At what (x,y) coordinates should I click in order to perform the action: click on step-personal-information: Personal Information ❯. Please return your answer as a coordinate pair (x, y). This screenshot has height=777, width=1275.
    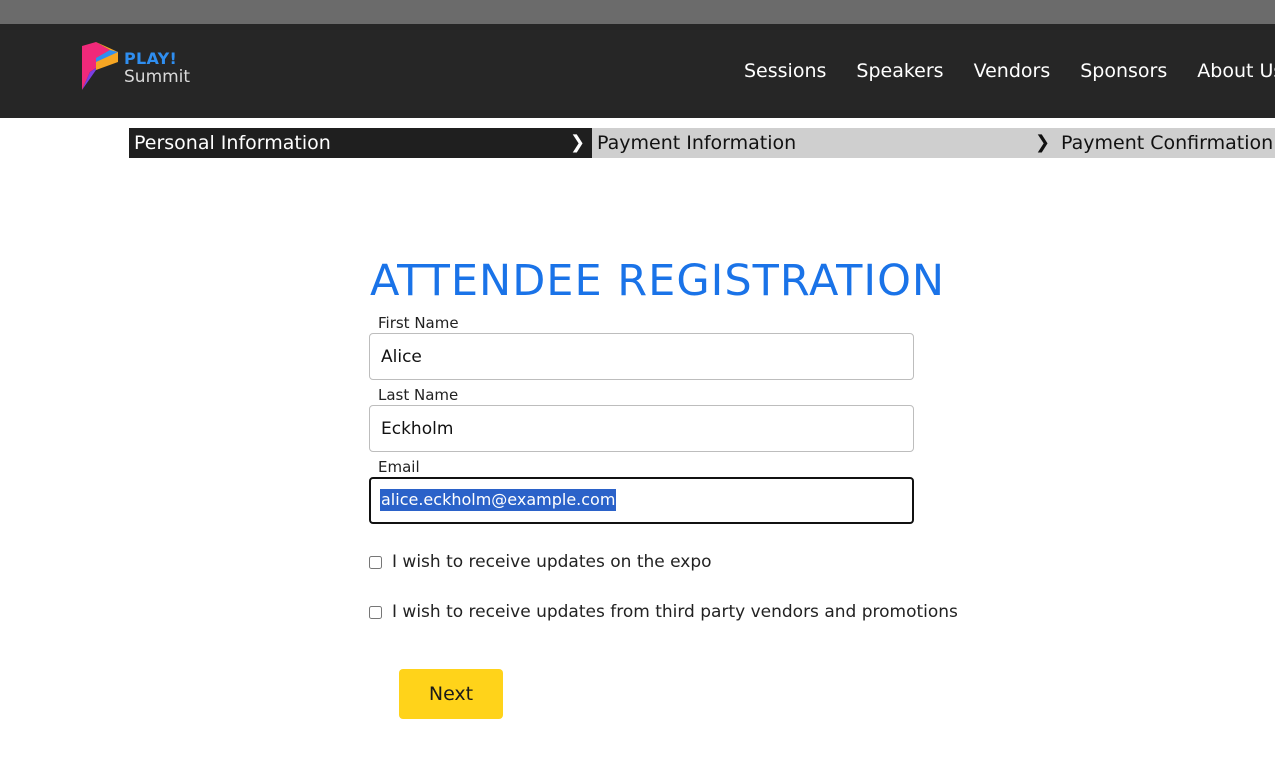
    Looking at the image, I should click on (360, 143).